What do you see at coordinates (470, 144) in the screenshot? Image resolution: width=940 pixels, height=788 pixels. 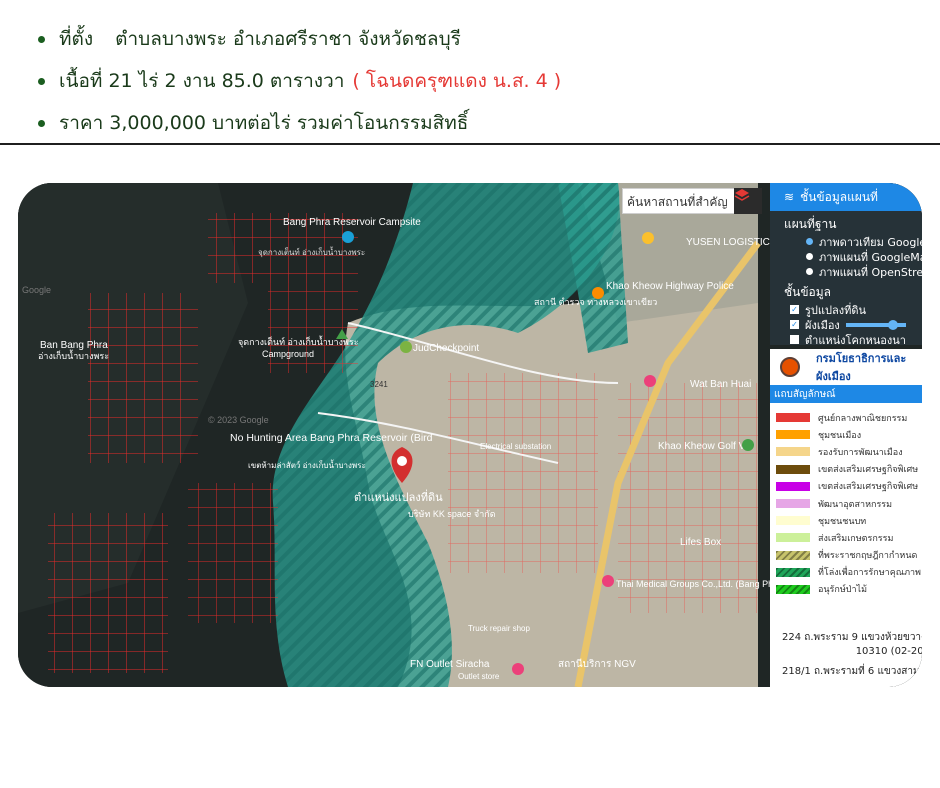 I see `divider` at bounding box center [470, 144].